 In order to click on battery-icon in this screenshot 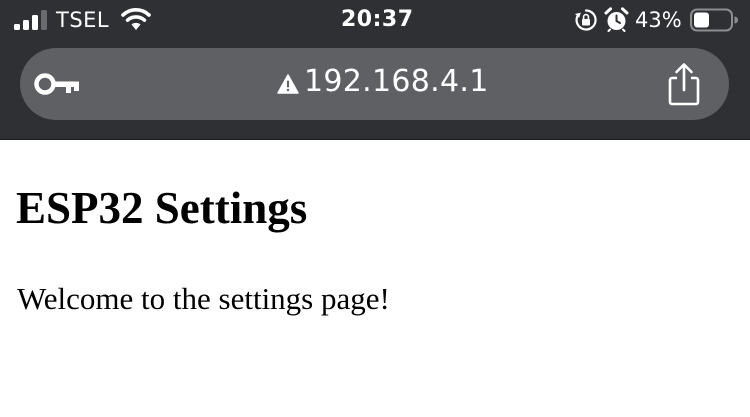, I will do `click(714, 20)`.